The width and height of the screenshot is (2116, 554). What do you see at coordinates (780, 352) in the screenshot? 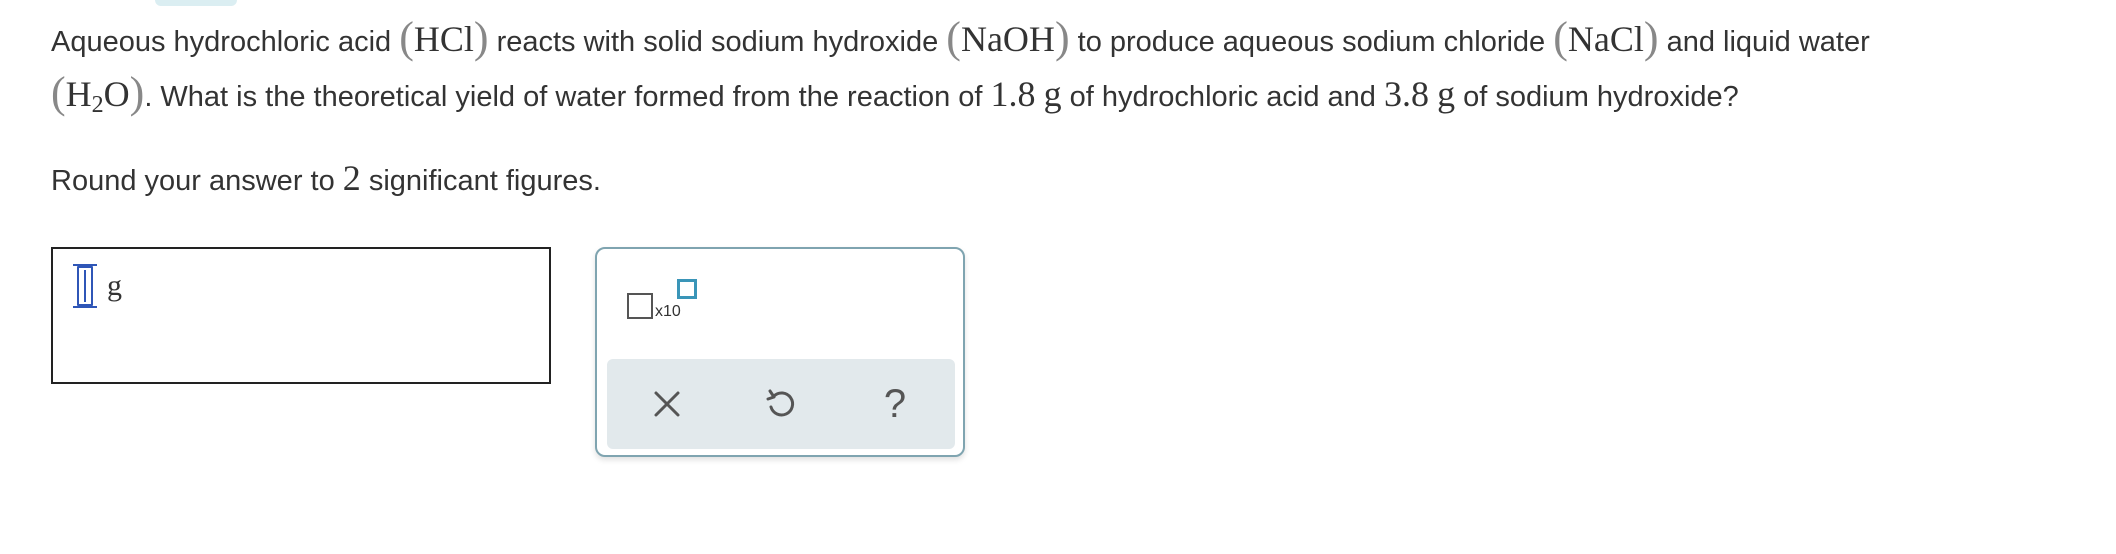
I see `math-palette: x10 ?` at bounding box center [780, 352].